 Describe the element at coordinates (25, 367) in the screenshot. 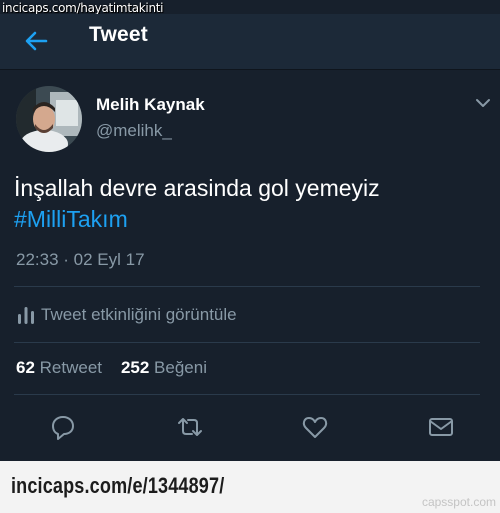

I see `retweet-count: 62` at that location.